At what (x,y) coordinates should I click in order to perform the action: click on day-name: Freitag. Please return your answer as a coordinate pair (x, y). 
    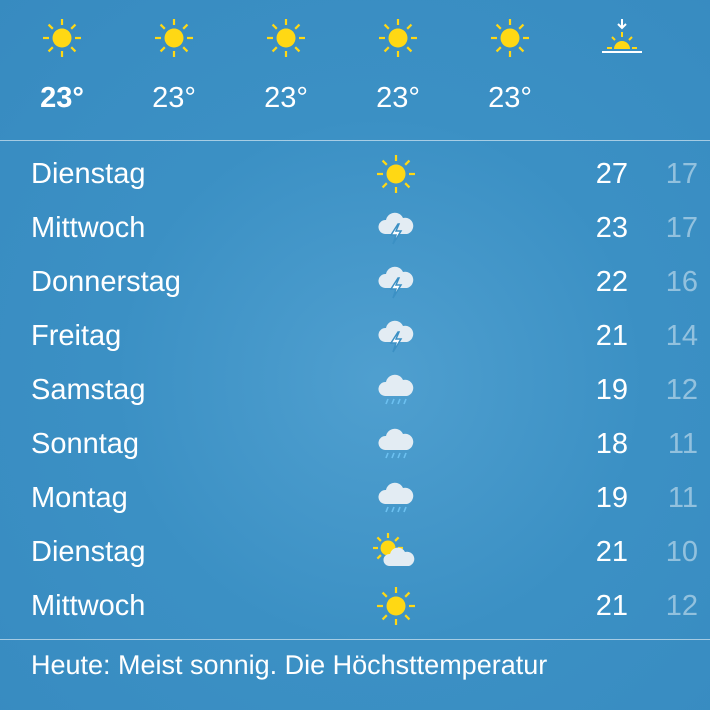
    Looking at the image, I should click on (76, 336).